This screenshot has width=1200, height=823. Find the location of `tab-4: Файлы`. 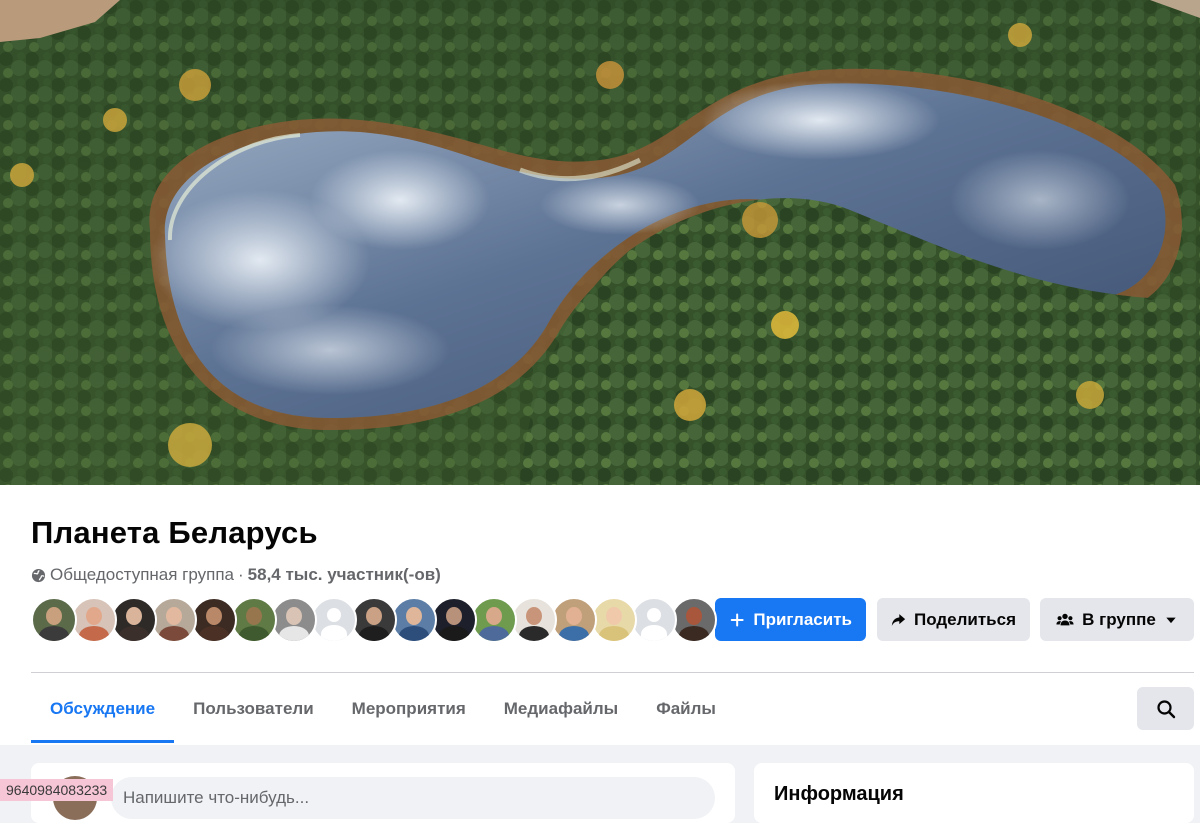

tab-4: Файлы is located at coordinates (686, 709).